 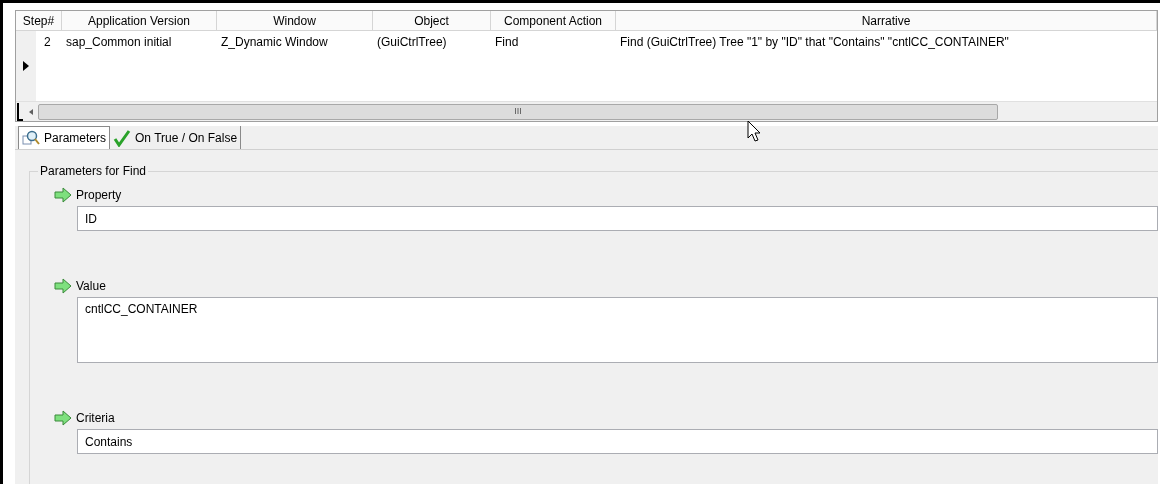 I want to click on column-header: Narrative, so click(x=886, y=20).